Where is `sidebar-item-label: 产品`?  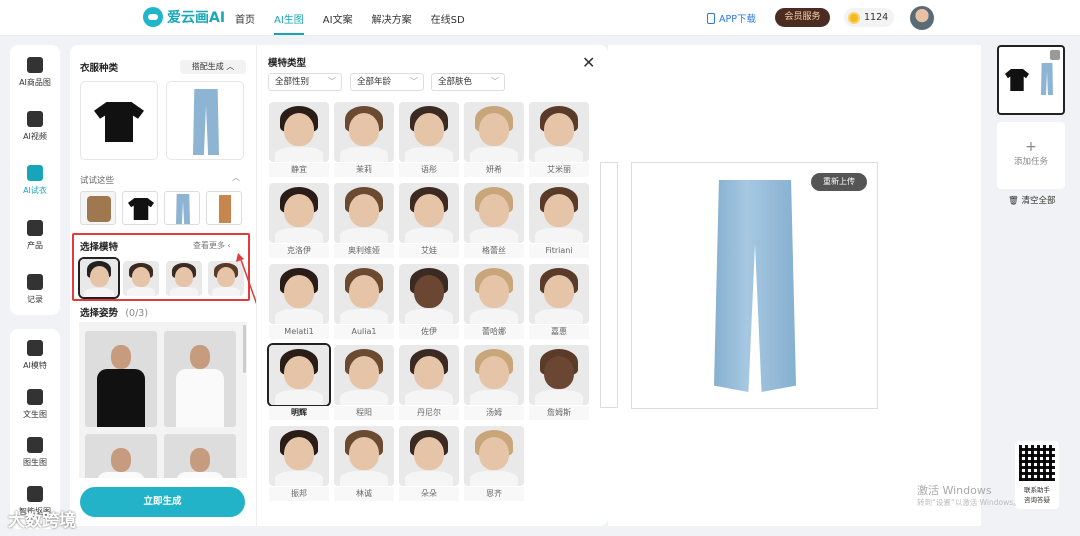 sidebar-item-label: 产品 is located at coordinates (35, 245).